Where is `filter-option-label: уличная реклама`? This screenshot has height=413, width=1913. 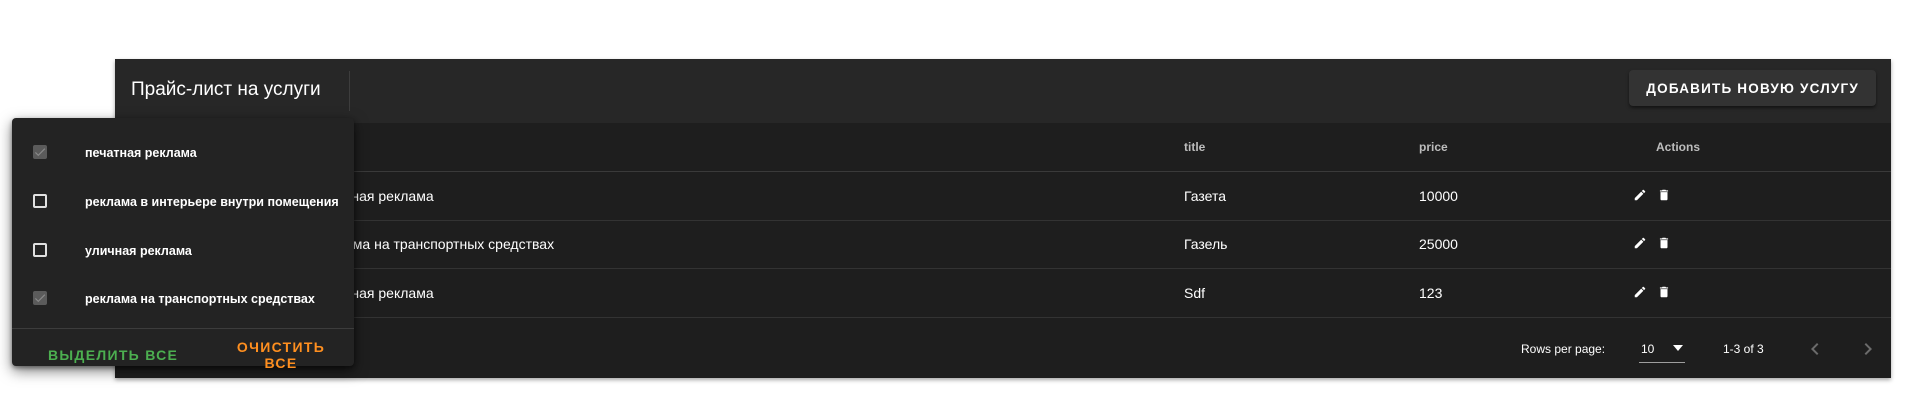 filter-option-label: уличная реклама is located at coordinates (138, 251).